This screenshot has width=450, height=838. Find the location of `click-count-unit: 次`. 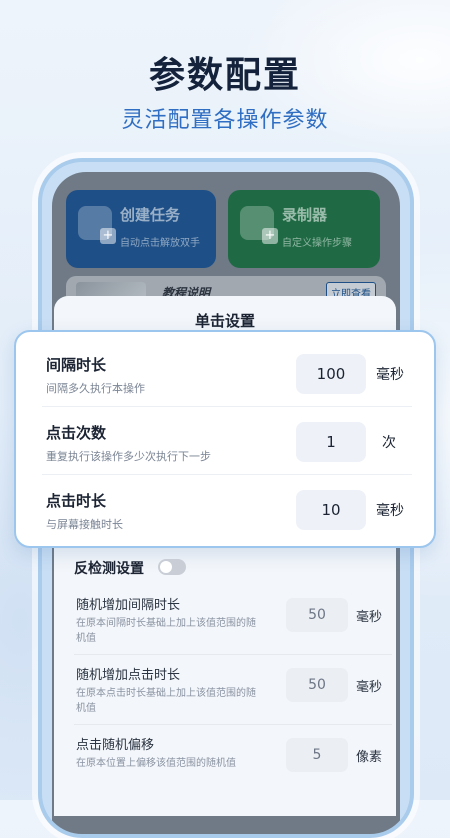

click-count-unit: 次 is located at coordinates (389, 443).